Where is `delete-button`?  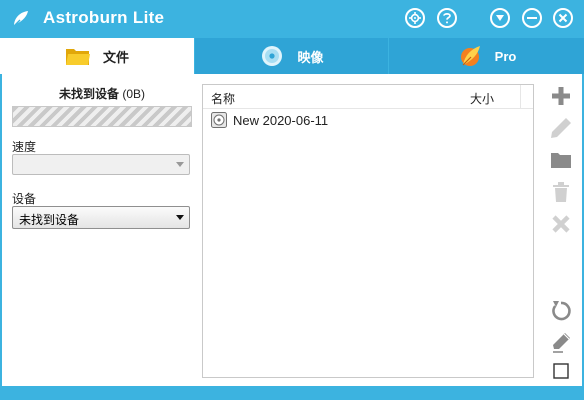
delete-button is located at coordinates (561, 192).